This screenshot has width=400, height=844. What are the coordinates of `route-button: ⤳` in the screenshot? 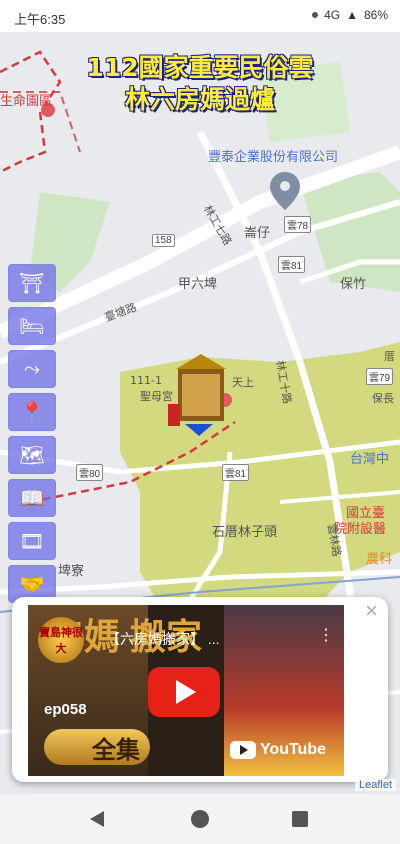 It's located at (32, 369).